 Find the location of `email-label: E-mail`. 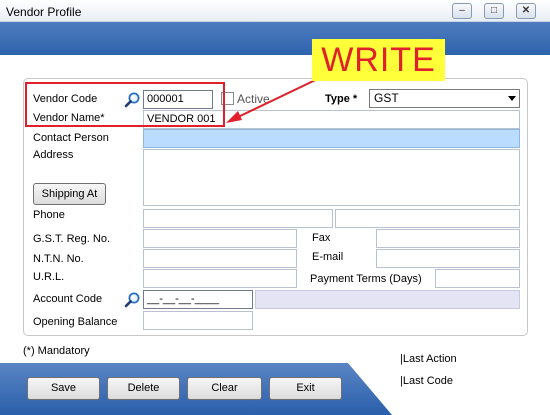

email-label: E-mail is located at coordinates (328, 257).